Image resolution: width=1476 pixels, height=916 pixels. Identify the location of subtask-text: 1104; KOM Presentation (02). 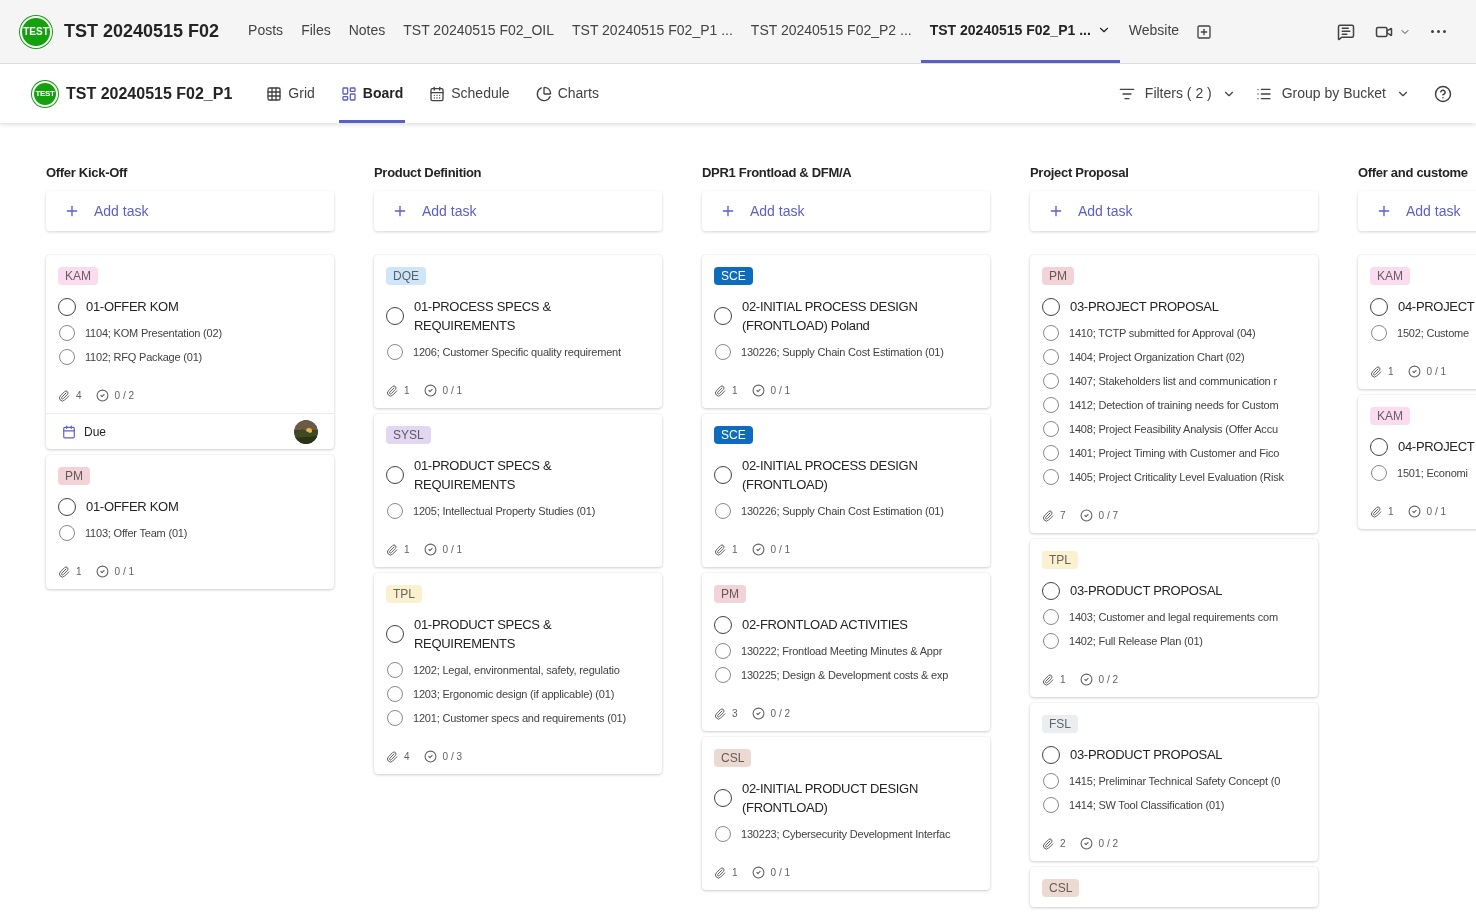
(153, 333).